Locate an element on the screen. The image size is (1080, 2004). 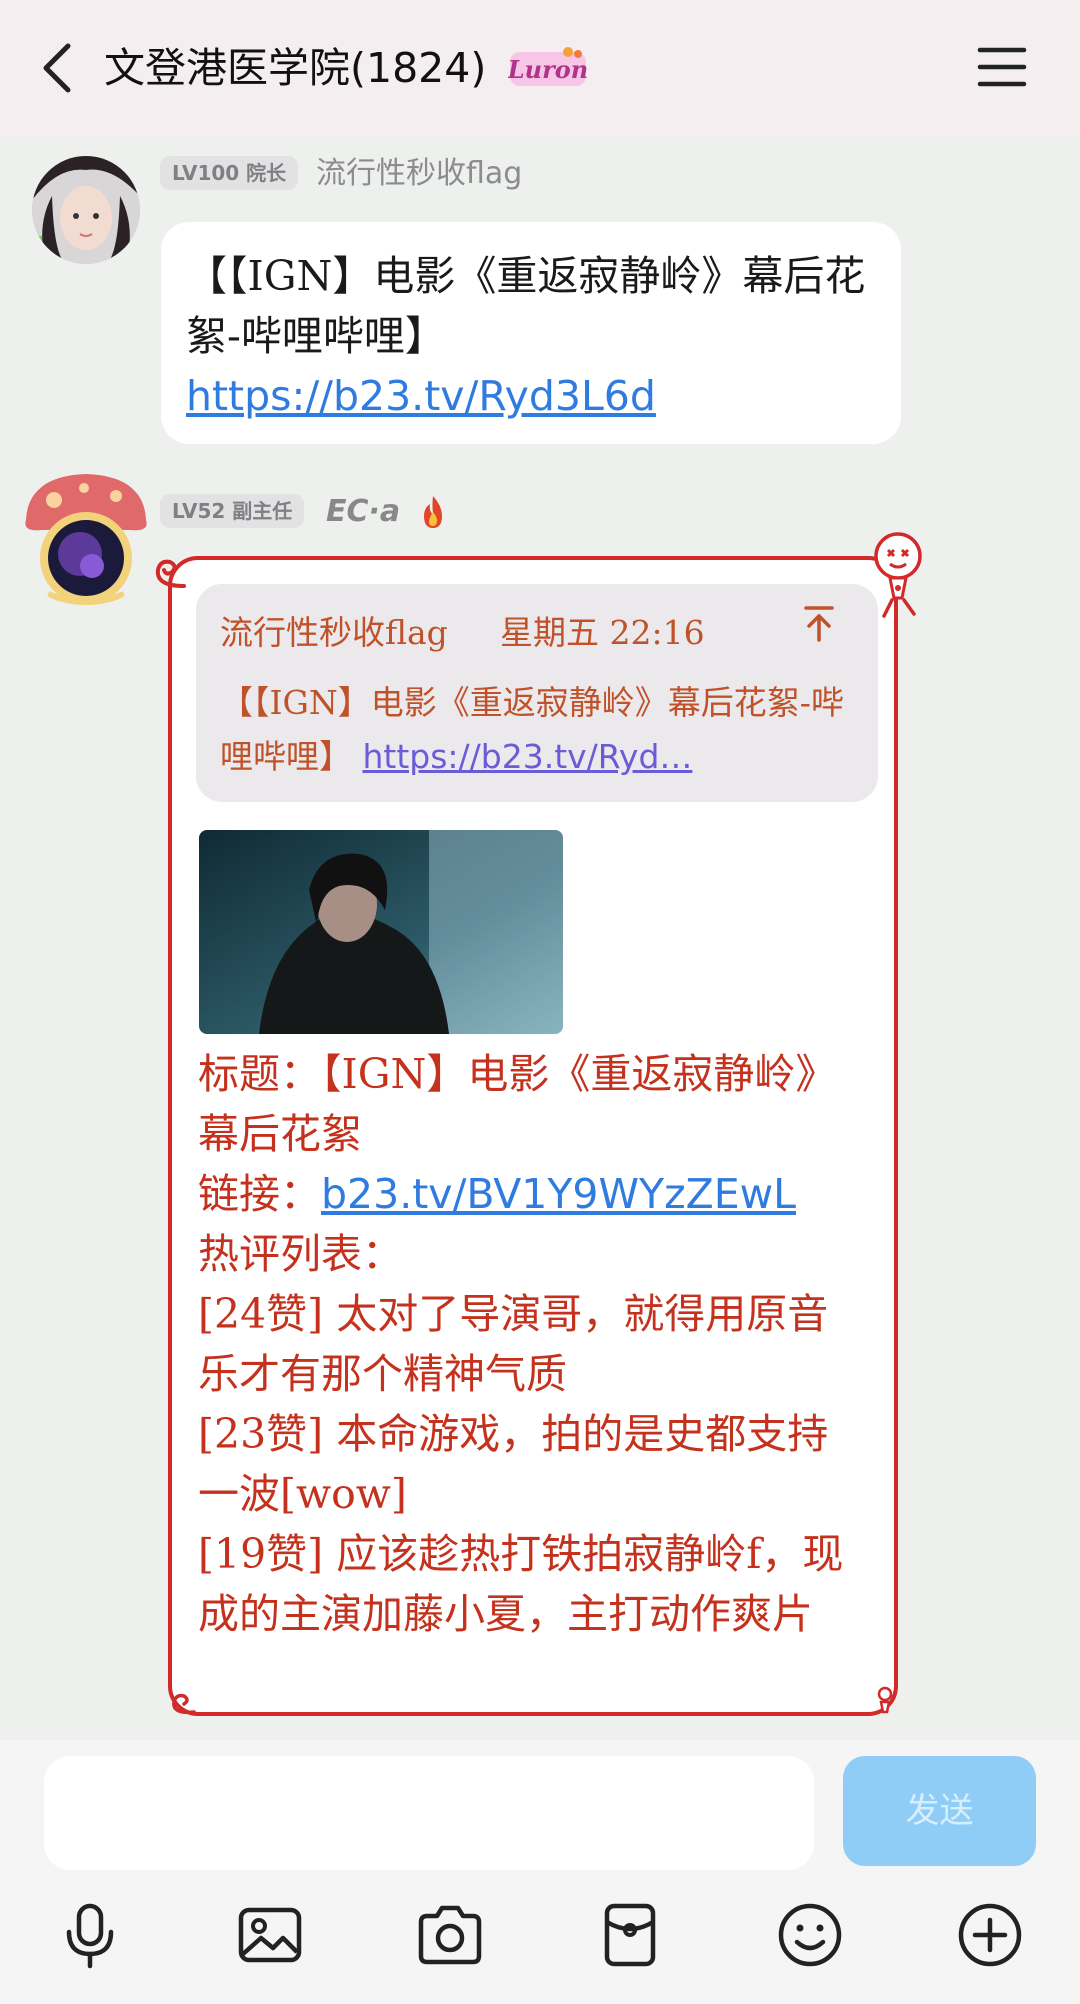
plus-icon is located at coordinates (990, 1935).